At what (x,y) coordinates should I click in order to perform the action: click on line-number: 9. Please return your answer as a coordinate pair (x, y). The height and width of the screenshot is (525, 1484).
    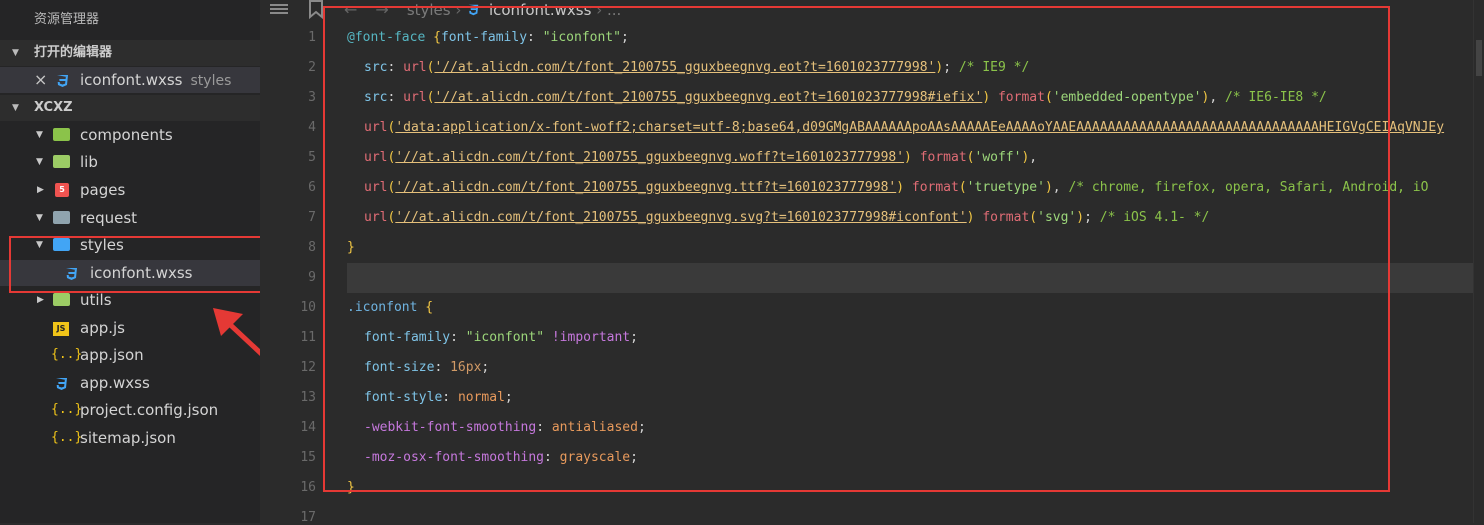
    Looking at the image, I should click on (312, 277).